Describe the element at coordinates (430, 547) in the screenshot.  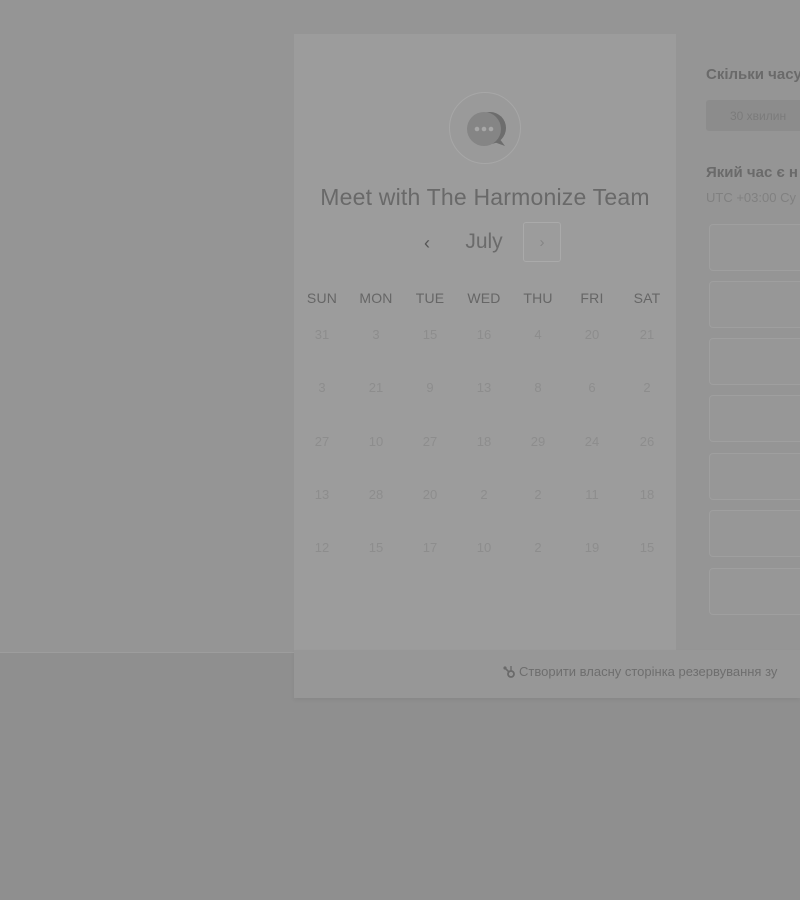
I see `calendar-day: 17` at that location.